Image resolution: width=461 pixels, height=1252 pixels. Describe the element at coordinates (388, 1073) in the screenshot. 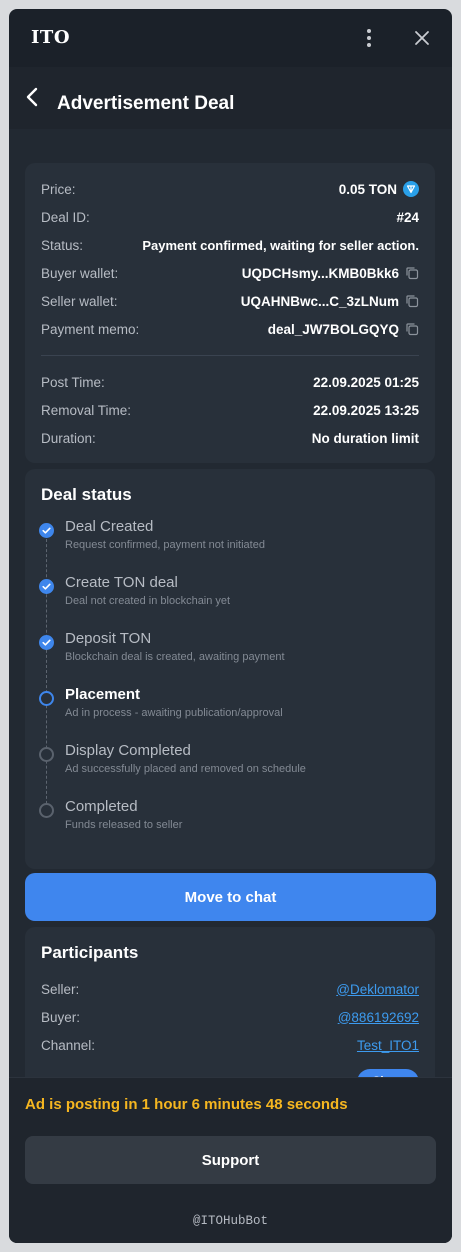

I see `show-button: Show` at that location.